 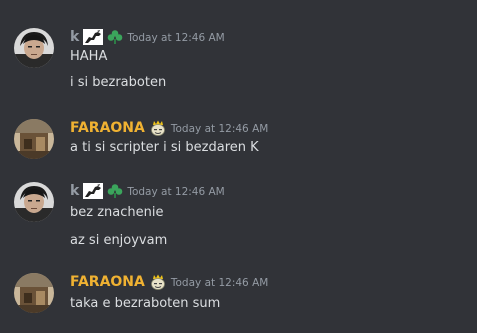 I want to click on message-text: taka e bezraboten sum, so click(x=145, y=303).